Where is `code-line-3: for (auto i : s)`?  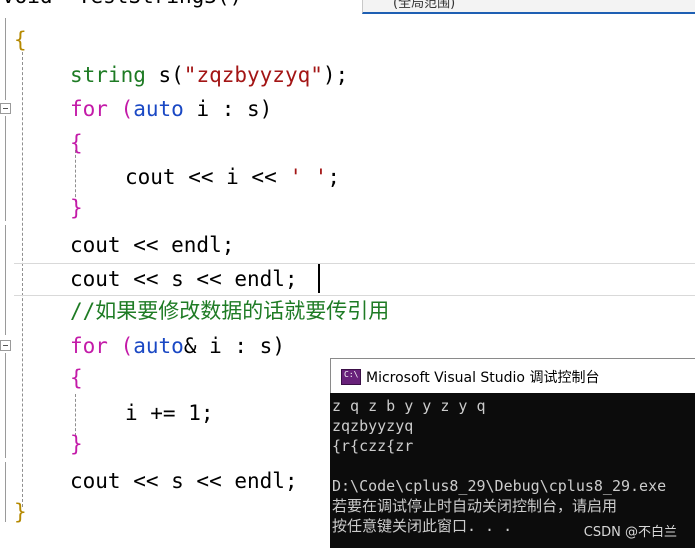 code-line-3: for (auto i : s) is located at coordinates (171, 109).